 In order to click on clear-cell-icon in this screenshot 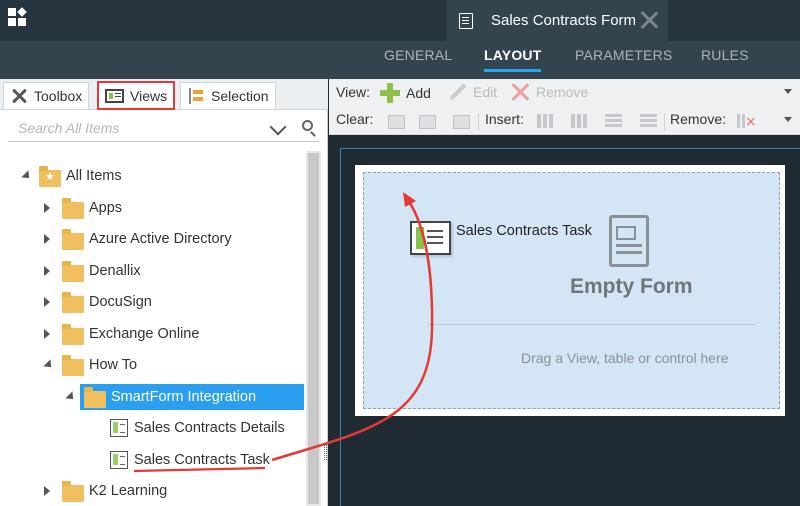, I will do `click(396, 121)`.